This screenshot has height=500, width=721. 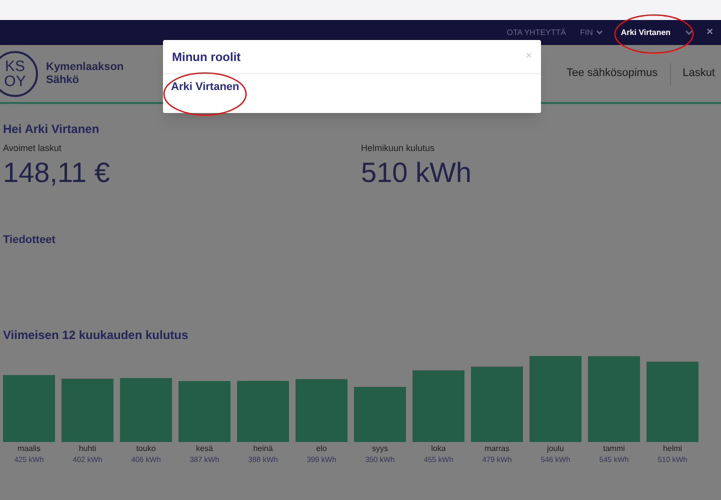 I want to click on brand-name: Kymenlaakson Sähkö, so click(x=85, y=73).